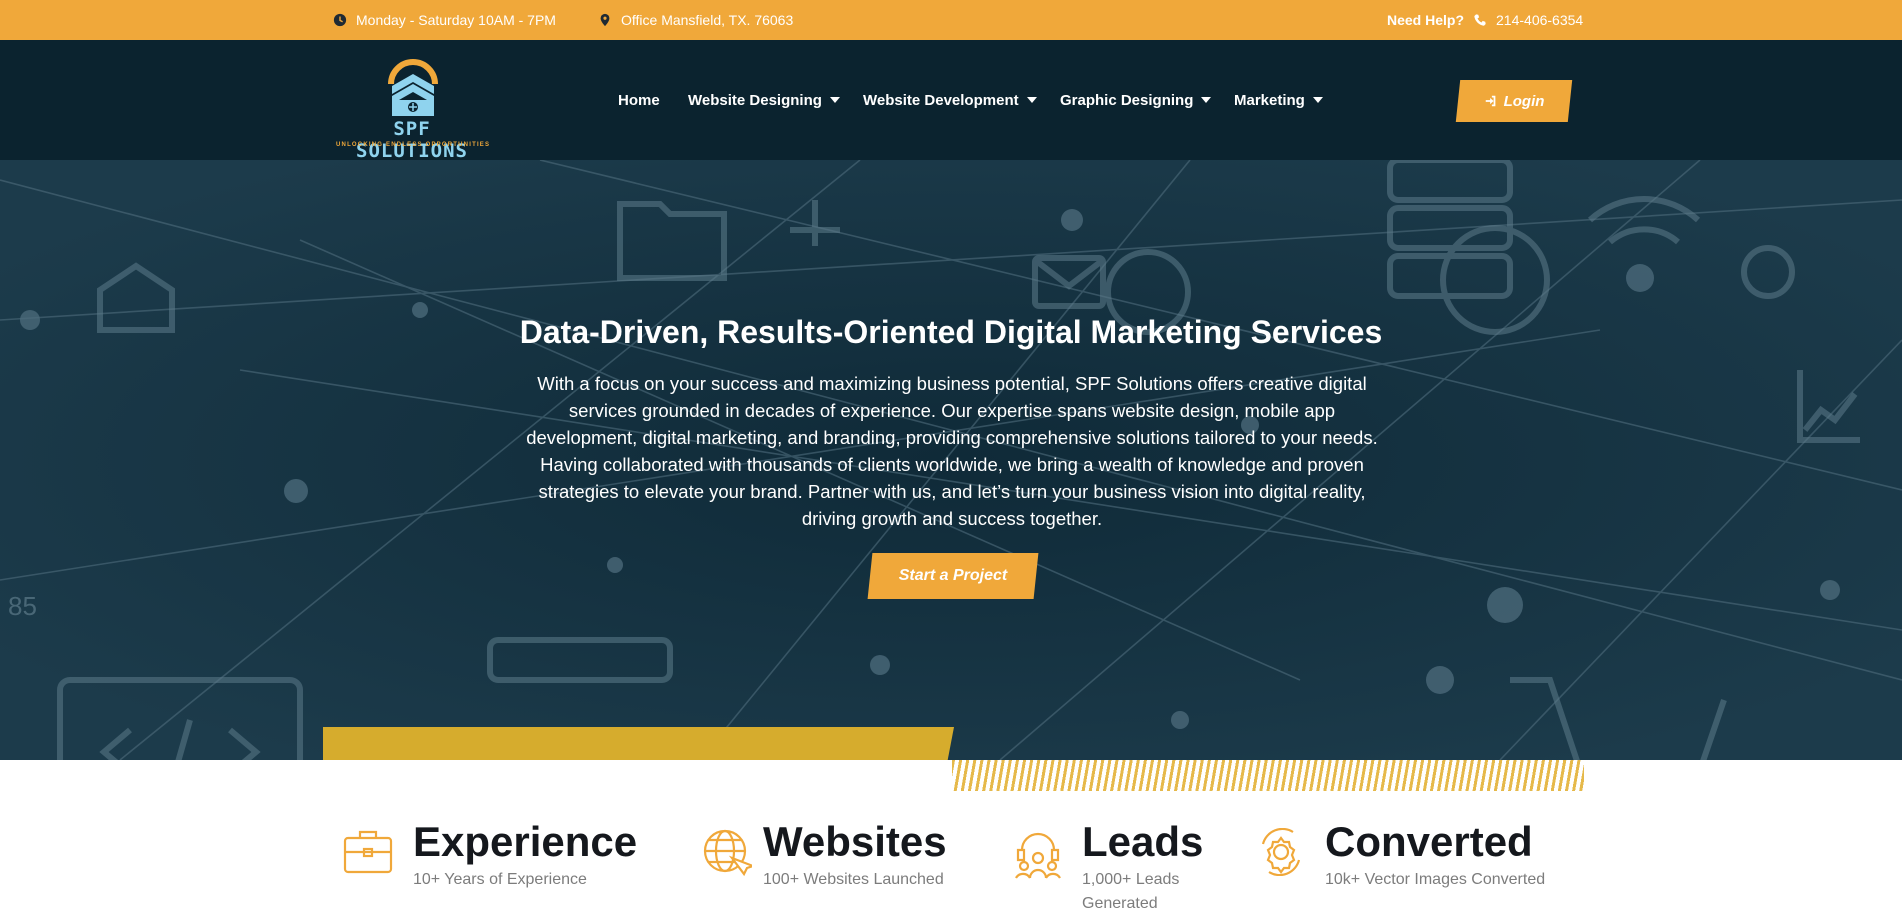  What do you see at coordinates (1131, 891) in the screenshot?
I see `stat-subtitle: 1,000+ Leads Generated` at bounding box center [1131, 891].